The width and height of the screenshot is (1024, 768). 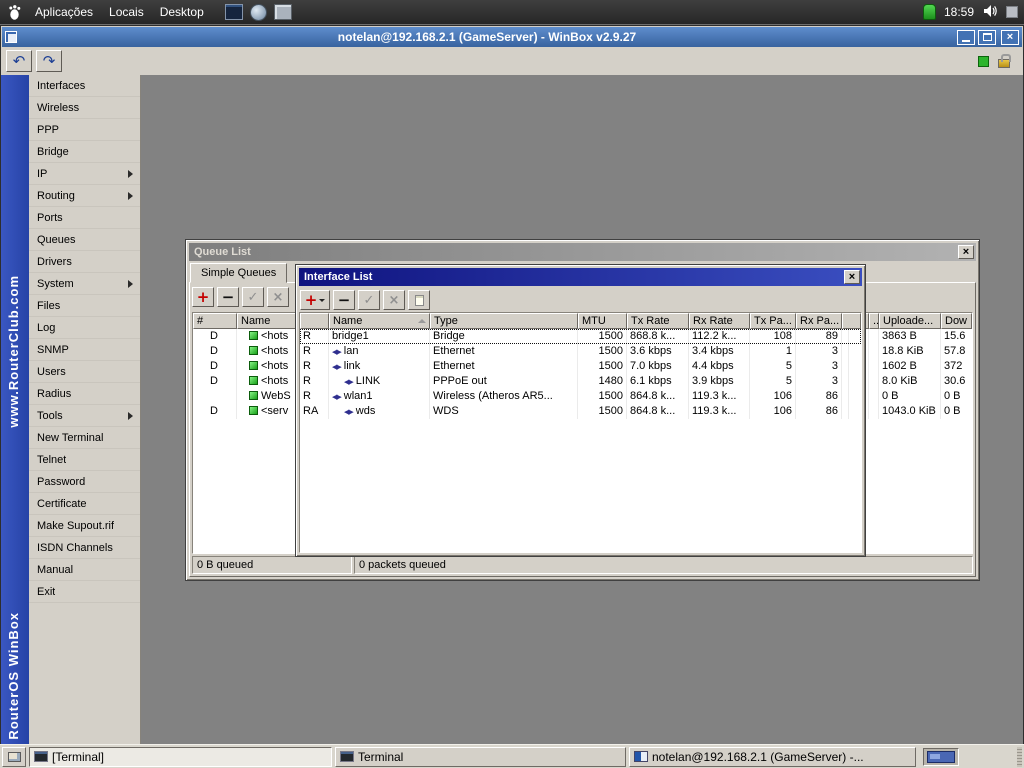 What do you see at coordinates (314, 321) in the screenshot?
I see `column-header-flags` at bounding box center [314, 321].